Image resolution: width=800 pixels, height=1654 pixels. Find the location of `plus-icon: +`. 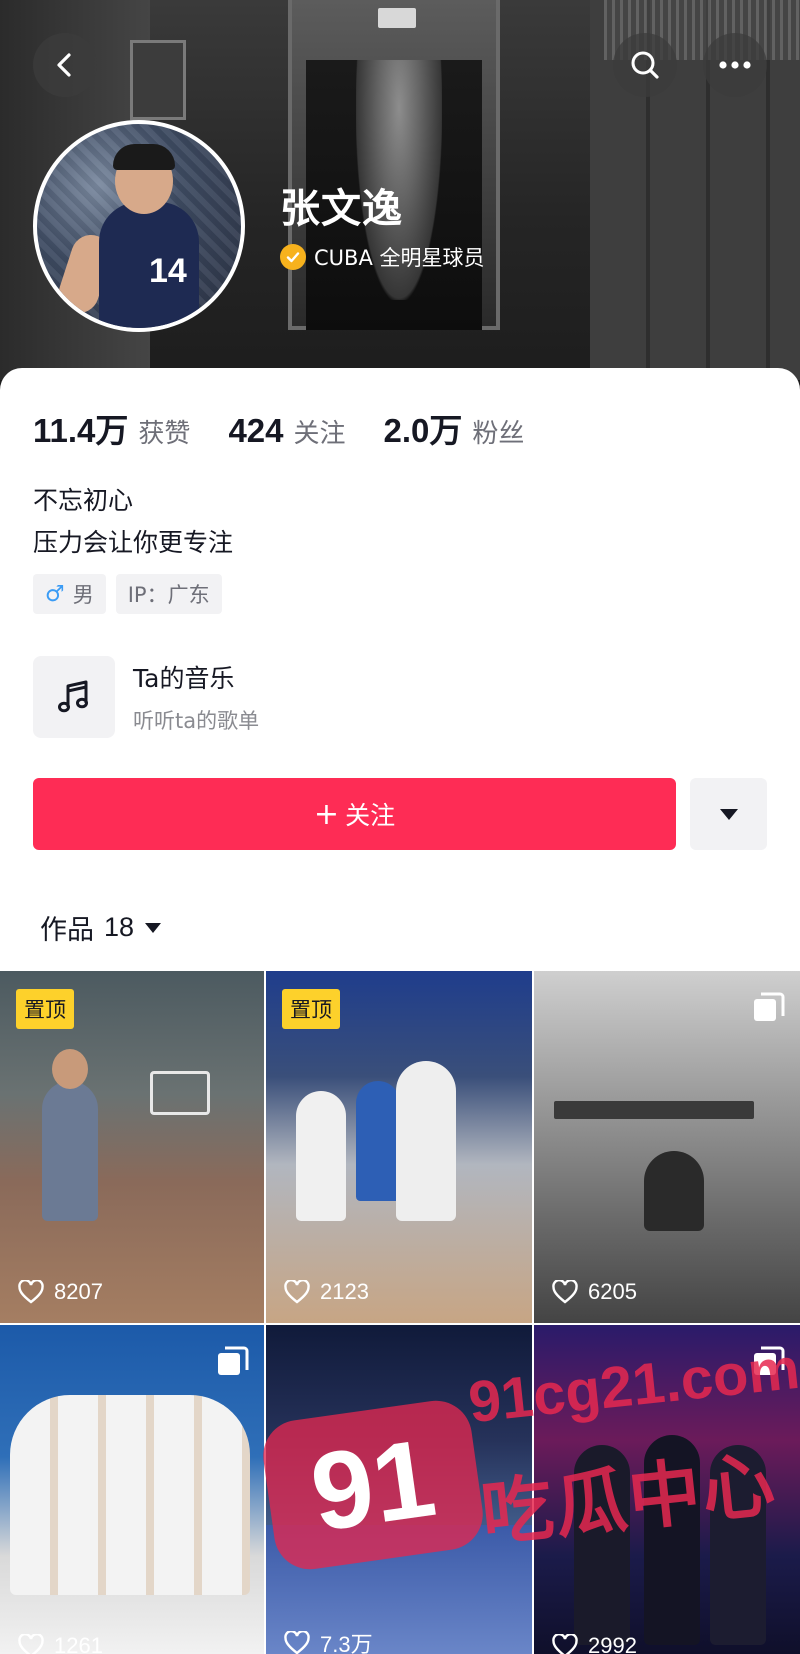

plus-icon: + is located at coordinates (326, 814).